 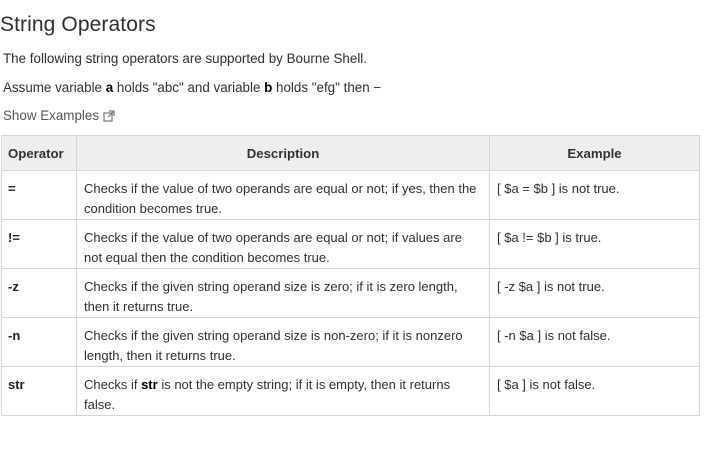 What do you see at coordinates (594, 244) in the screenshot?
I see `example-cell: [ $a != $b ] is true.` at bounding box center [594, 244].